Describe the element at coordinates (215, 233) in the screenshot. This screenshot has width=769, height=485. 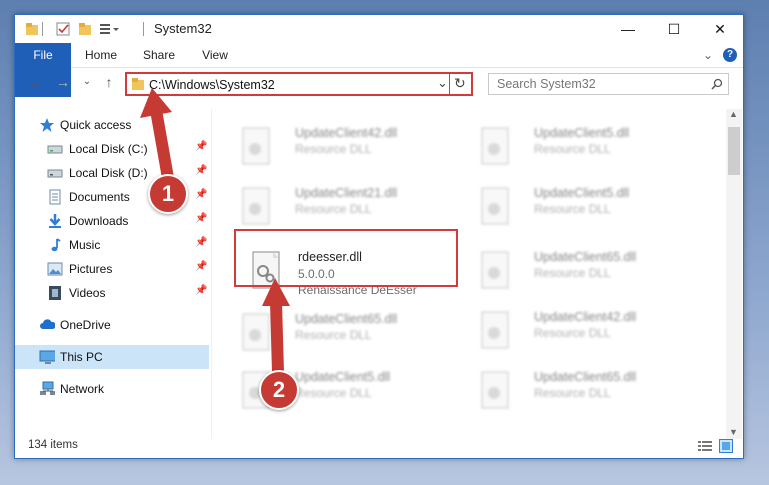
I see `annotation-arrows` at that location.